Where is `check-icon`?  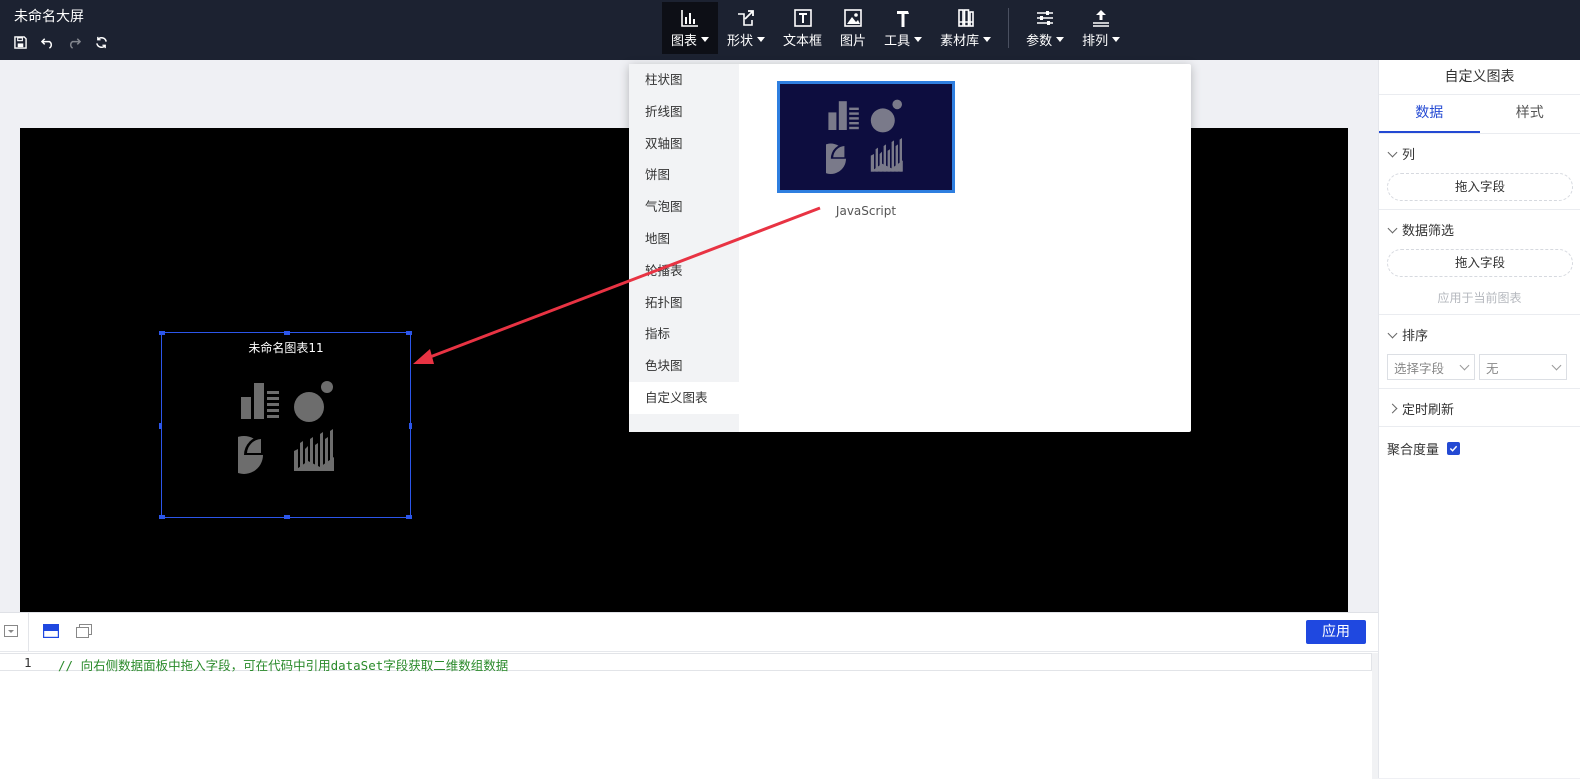 check-icon is located at coordinates (1453, 448).